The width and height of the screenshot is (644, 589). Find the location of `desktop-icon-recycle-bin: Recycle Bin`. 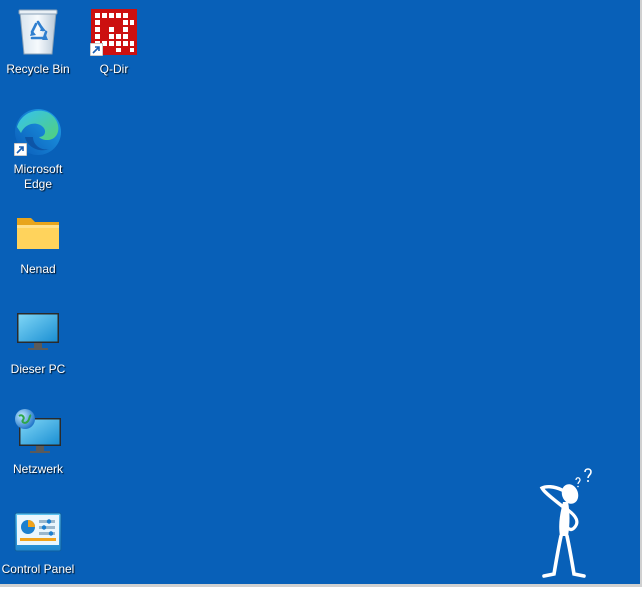

desktop-icon-recycle-bin: Recycle Bin is located at coordinates (38, 41).